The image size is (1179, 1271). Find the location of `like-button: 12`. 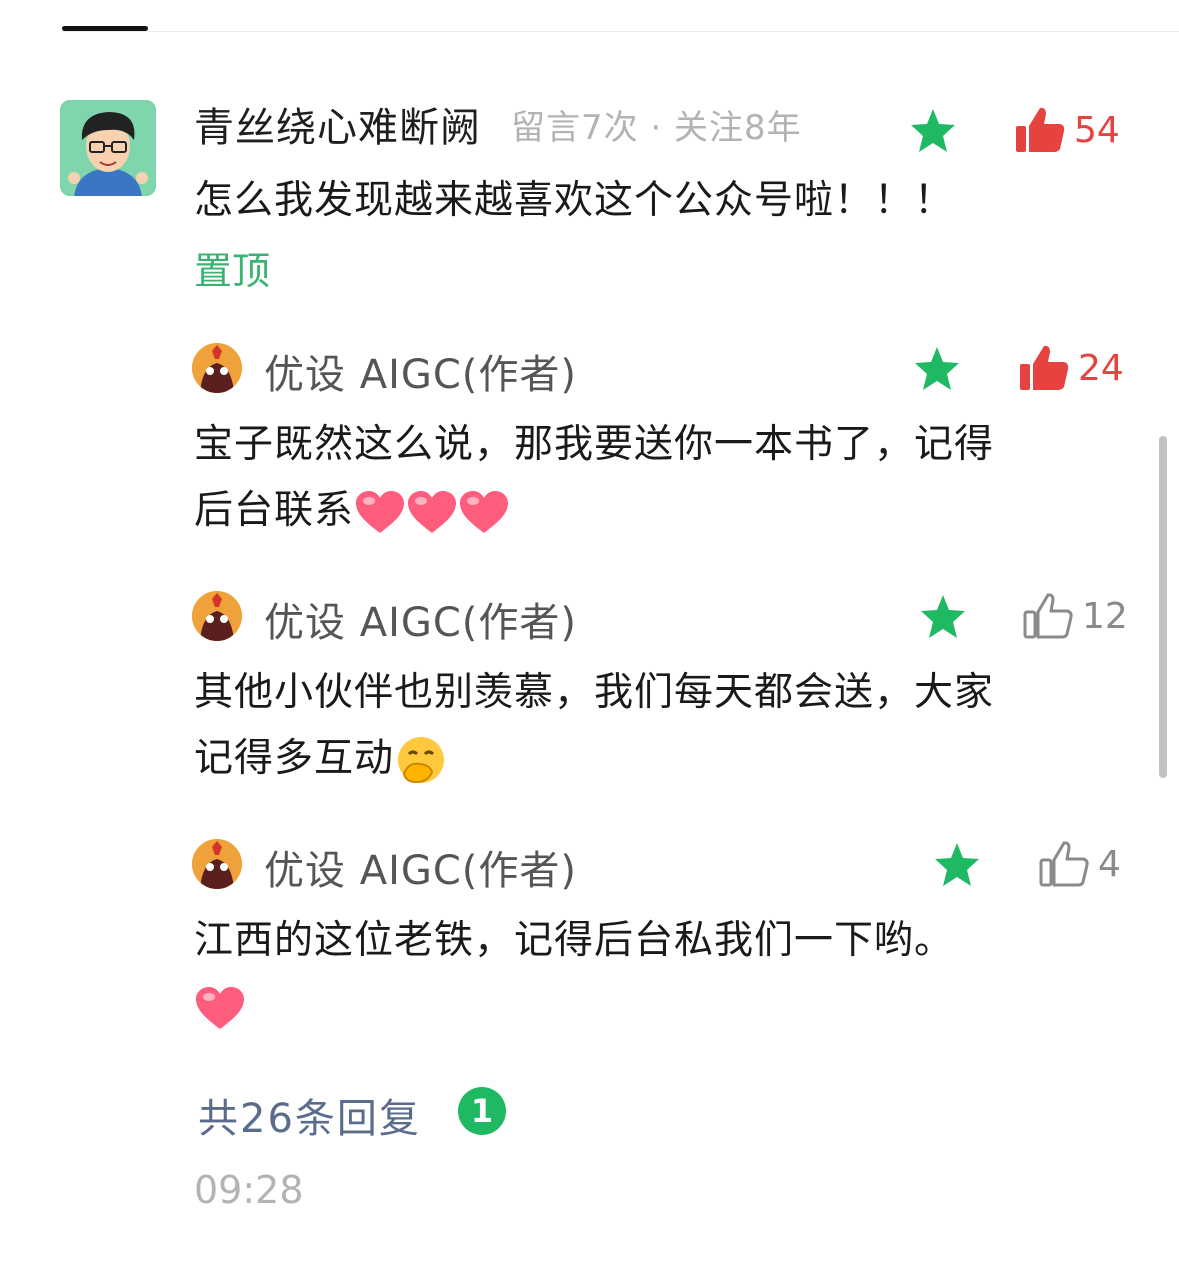

like-button: 12 is located at coordinates (1075, 616).